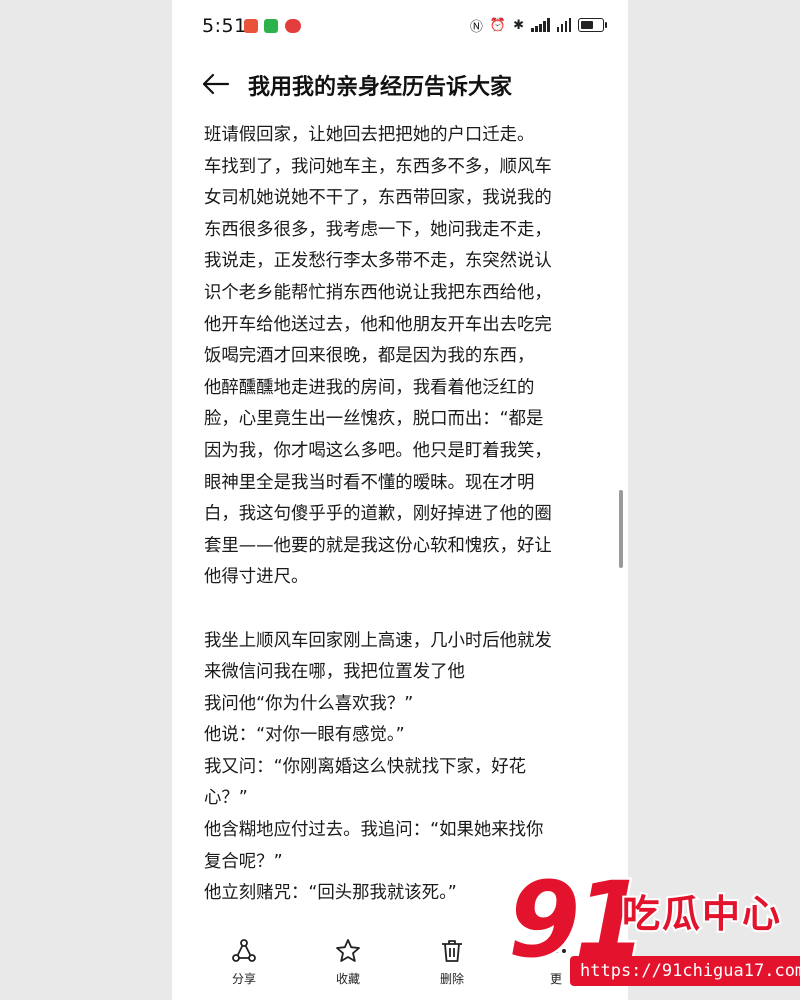 The width and height of the screenshot is (800, 1000). What do you see at coordinates (369, 387) in the screenshot?
I see `text-line: 他醉醺醺地走进我的房间，我看着他泛红的` at bounding box center [369, 387].